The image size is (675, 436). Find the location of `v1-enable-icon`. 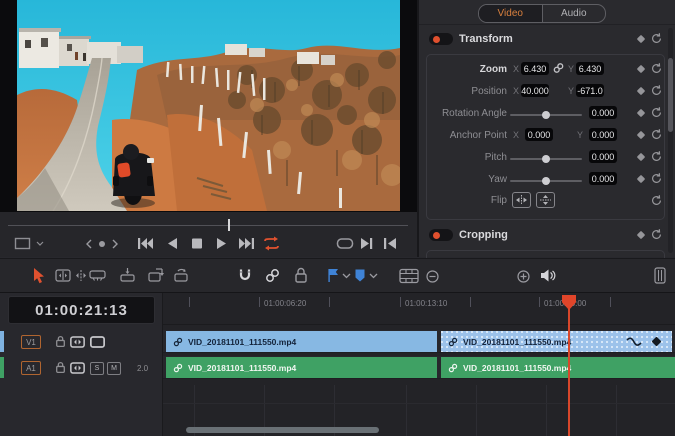

v1-enable-icon is located at coordinates (97, 342).